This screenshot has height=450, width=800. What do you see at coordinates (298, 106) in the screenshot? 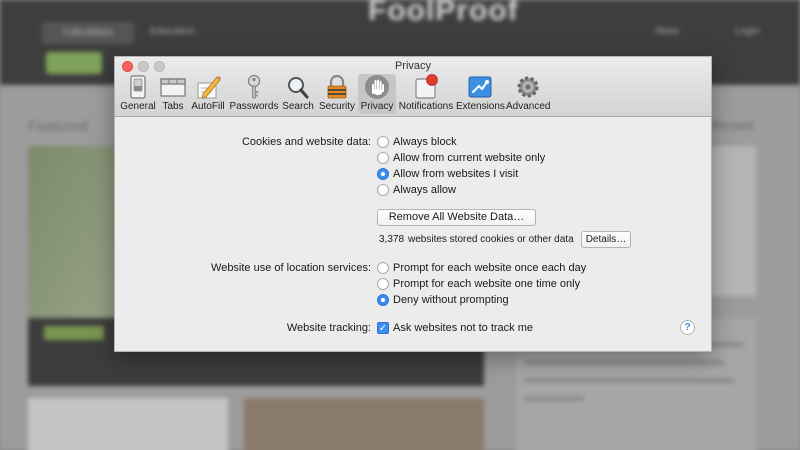
I see `tab-label: Search` at bounding box center [298, 106].